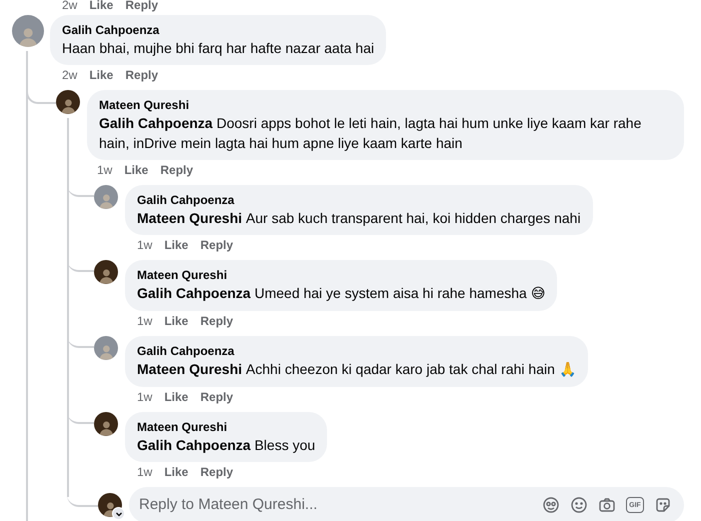 This screenshot has height=521, width=701. What do you see at coordinates (567, 370) in the screenshot?
I see `emoji: 🙏` at bounding box center [567, 370].